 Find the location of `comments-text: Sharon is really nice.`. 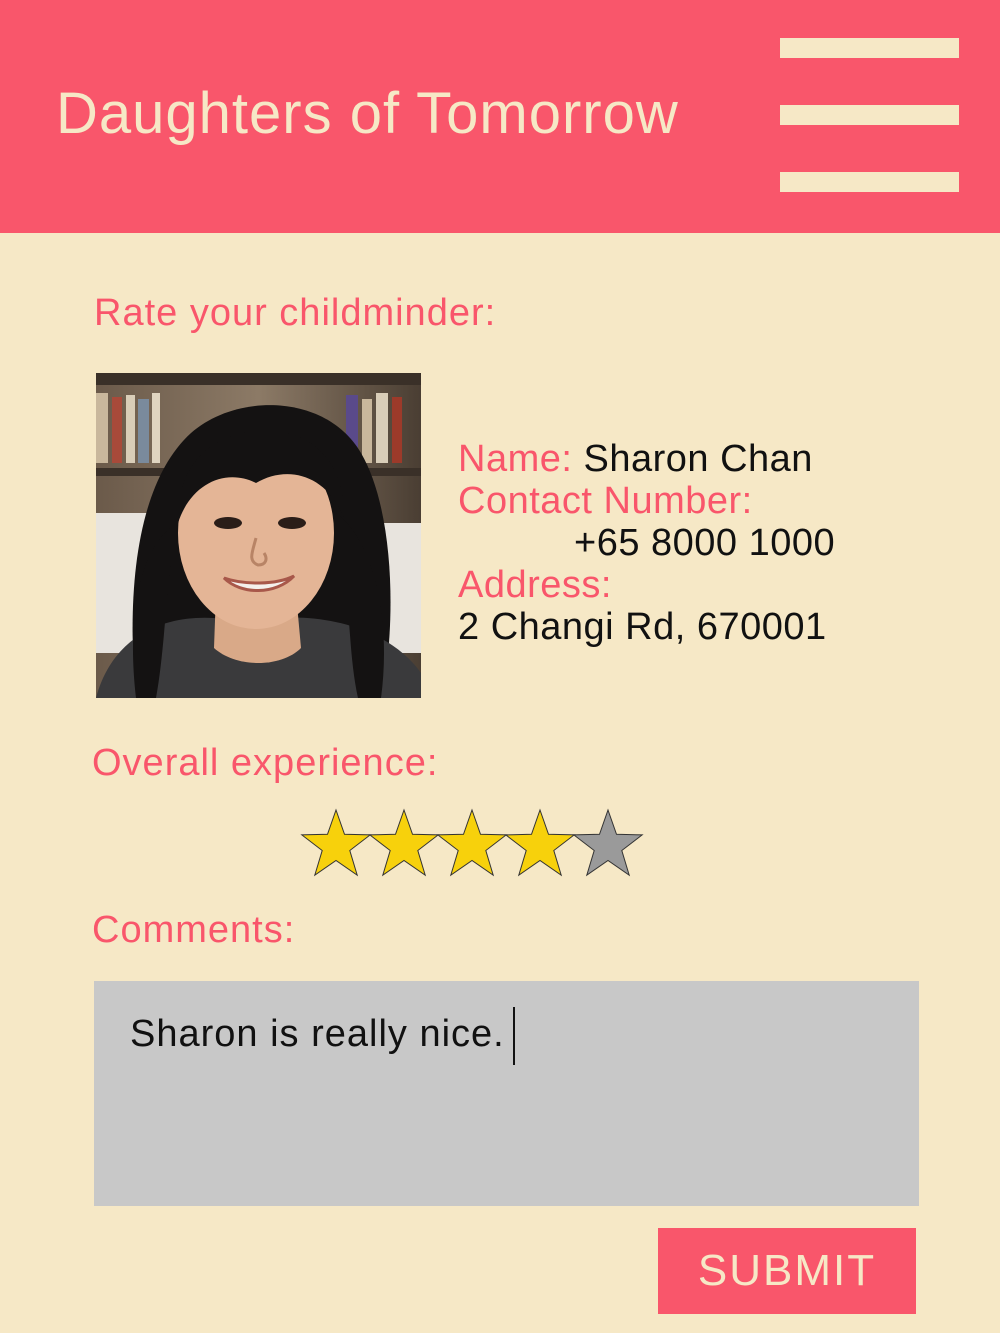

comments-text: Sharon is really nice. is located at coordinates (317, 1034).